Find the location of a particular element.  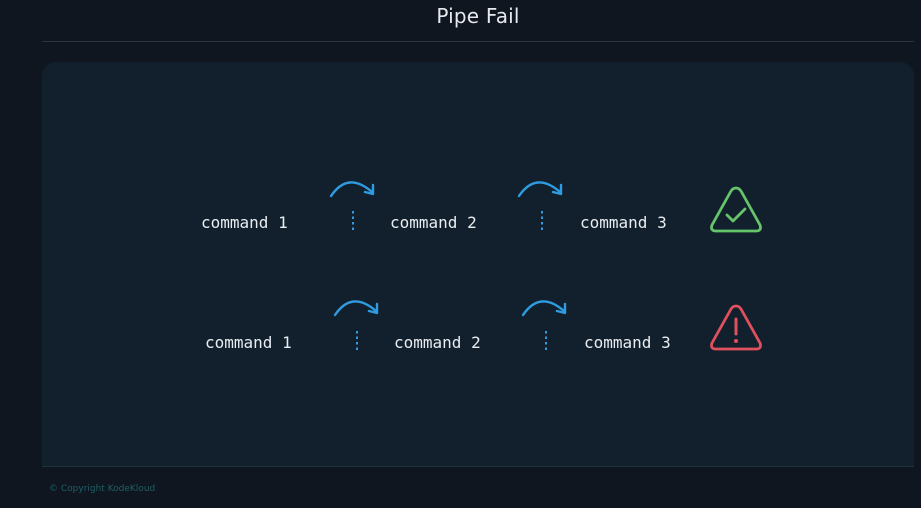

row2-pipe-symbol-2-icon is located at coordinates (546, 342).